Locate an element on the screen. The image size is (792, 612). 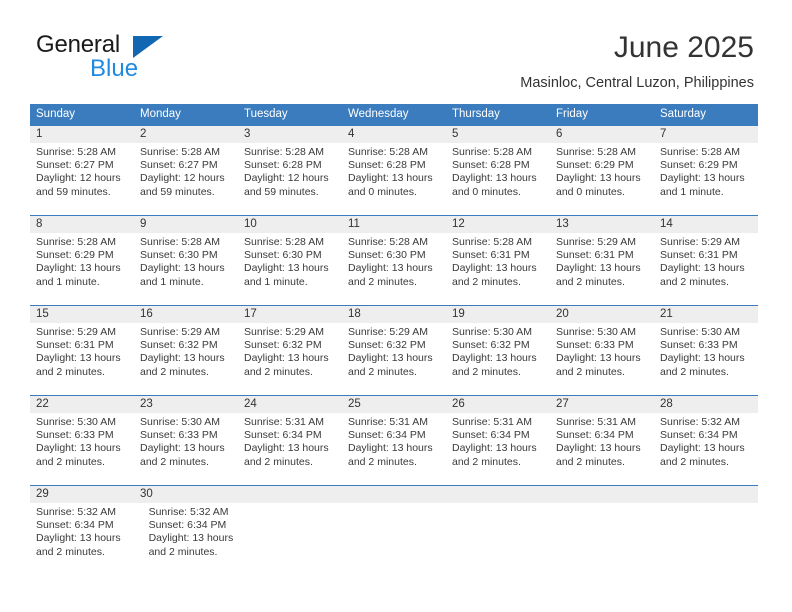
day-number: 24 is located at coordinates (290, 404).